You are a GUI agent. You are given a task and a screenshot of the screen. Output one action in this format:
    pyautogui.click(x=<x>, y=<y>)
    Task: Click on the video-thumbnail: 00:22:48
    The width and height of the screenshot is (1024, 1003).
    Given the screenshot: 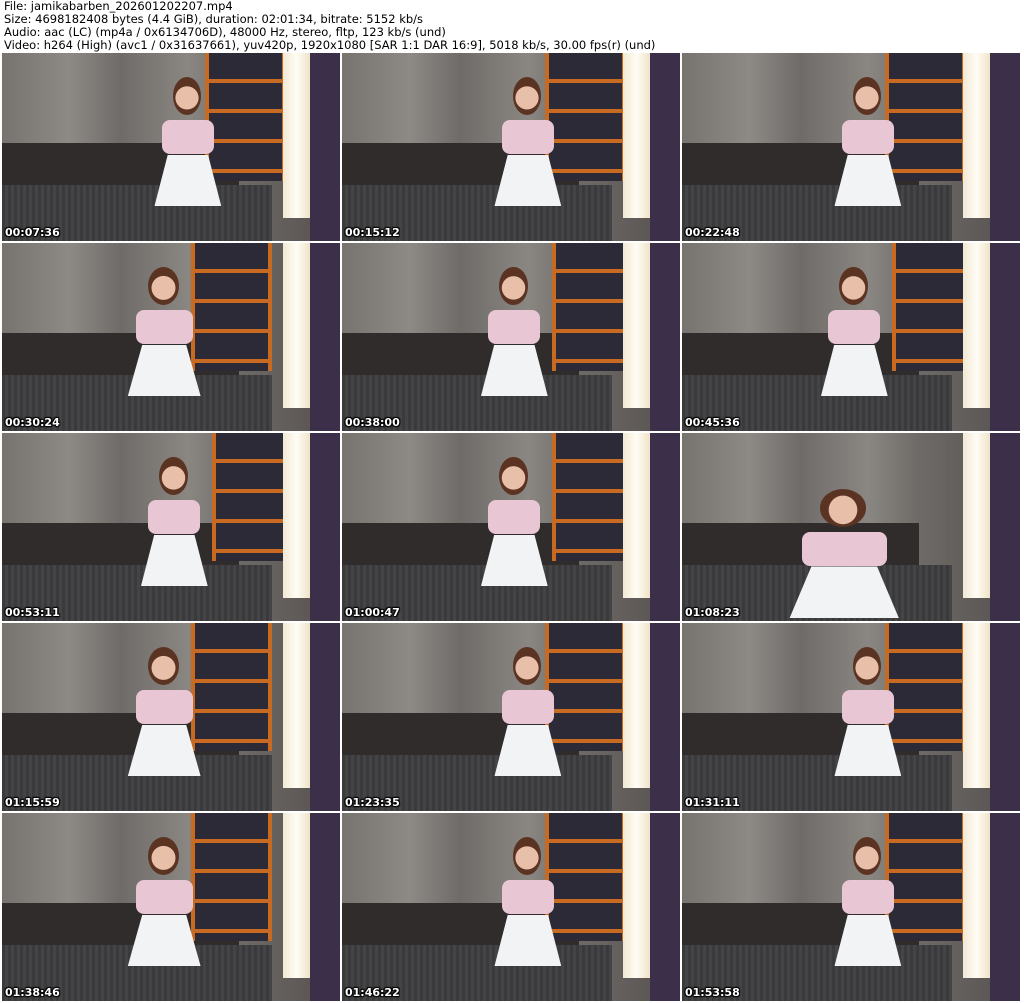 What is the action you would take?
    pyautogui.click(x=851, y=147)
    